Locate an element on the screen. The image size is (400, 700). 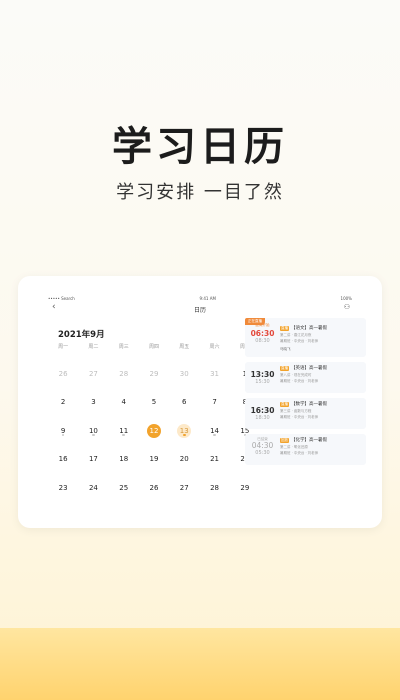
calendar-day: 5 is located at coordinates (154, 403).